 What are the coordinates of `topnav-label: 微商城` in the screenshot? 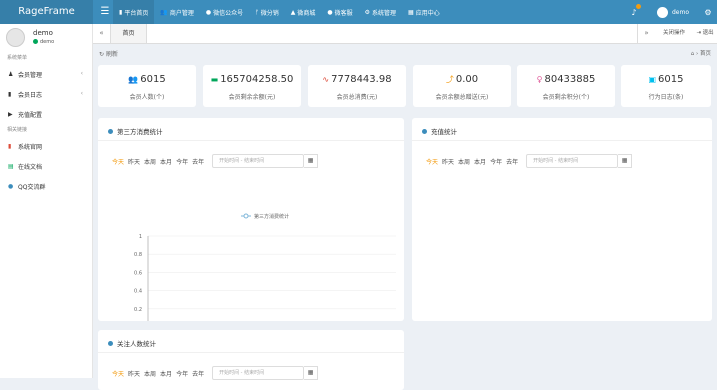 It's located at (306, 13).